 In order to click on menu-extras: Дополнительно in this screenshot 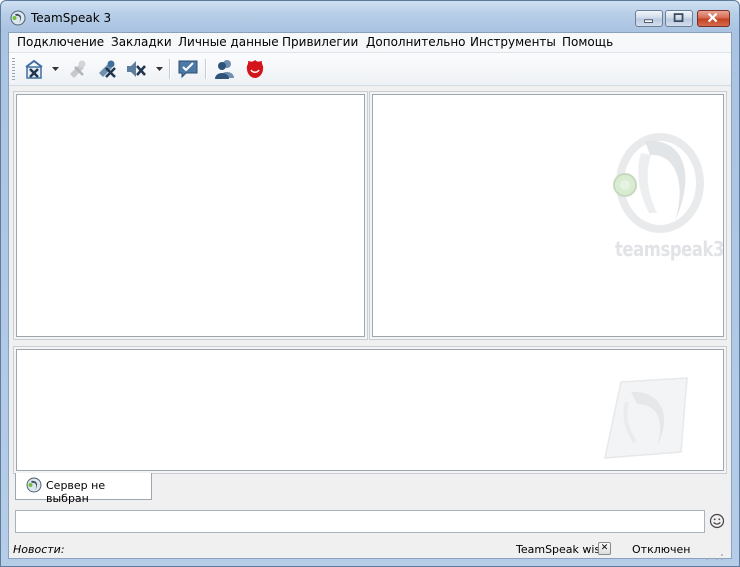, I will do `click(416, 42)`.